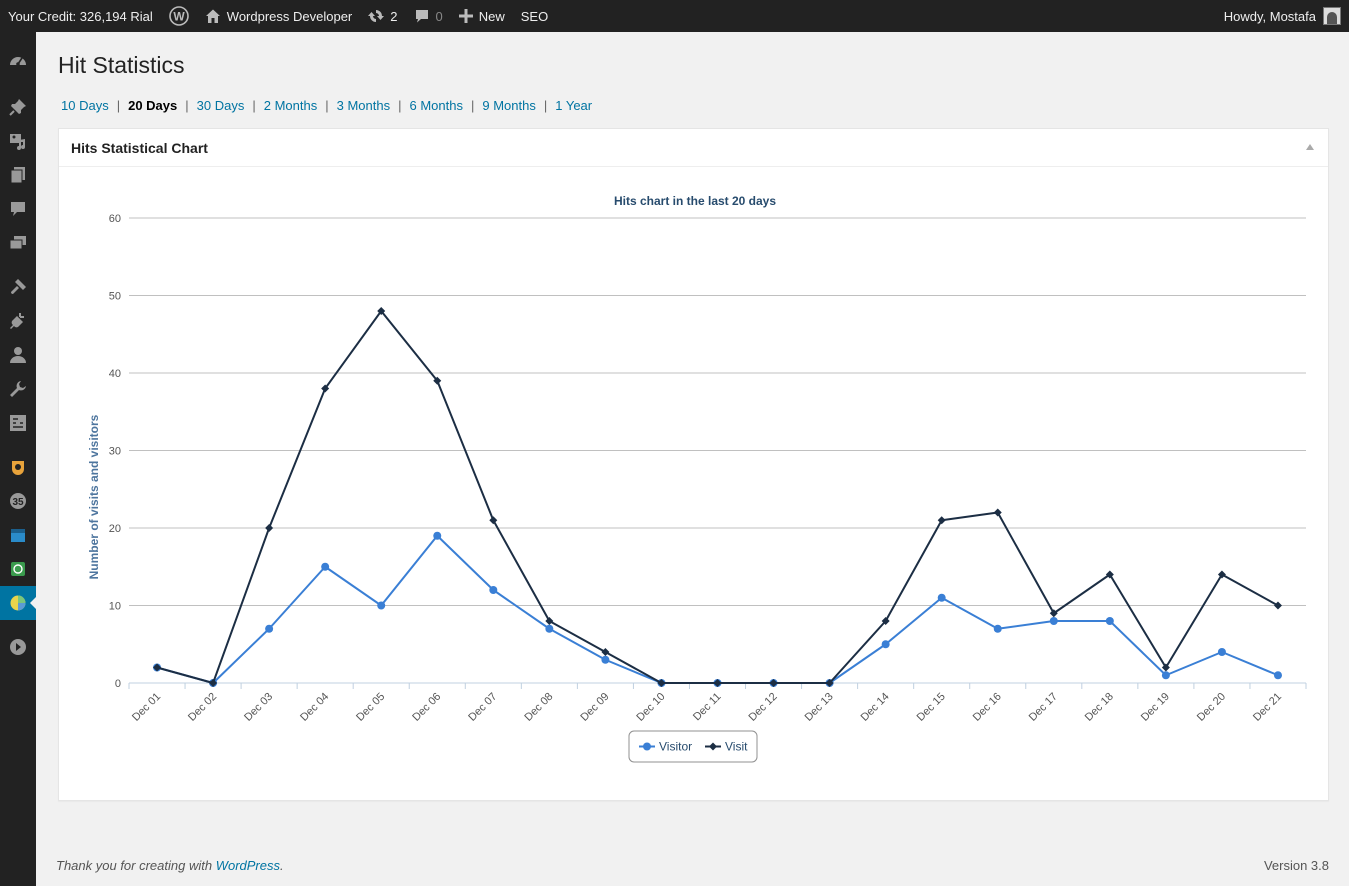  Describe the element at coordinates (18, 175) in the screenshot. I see `pages-icon` at that location.